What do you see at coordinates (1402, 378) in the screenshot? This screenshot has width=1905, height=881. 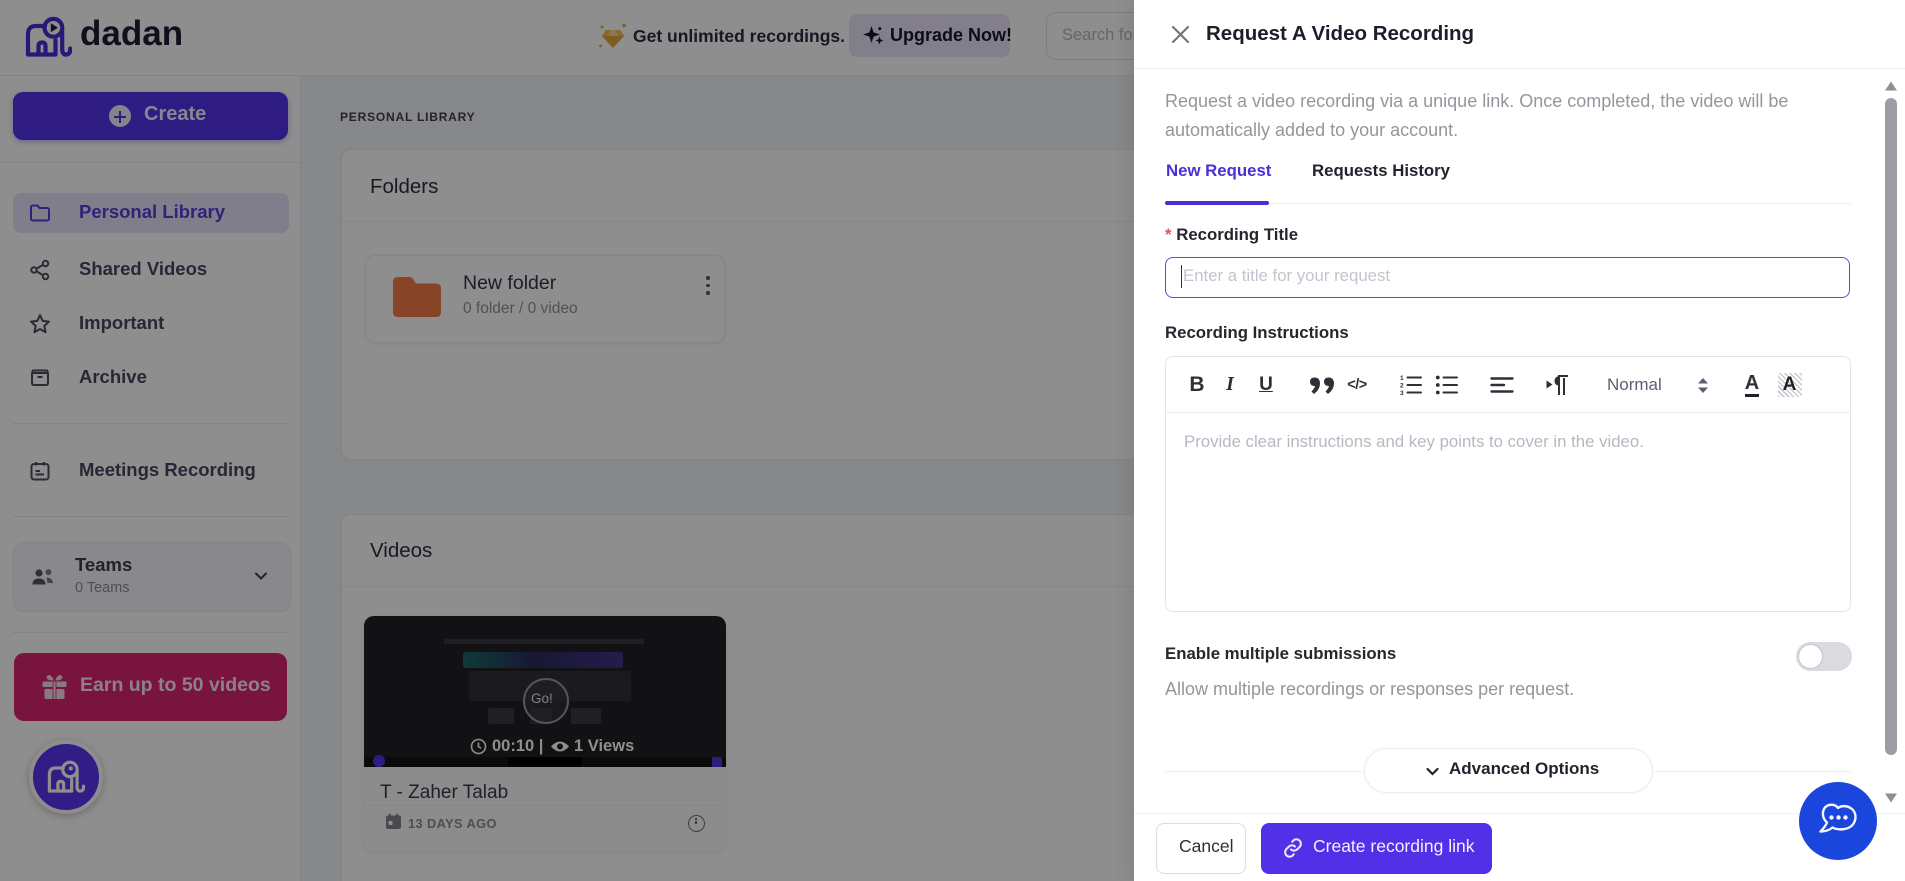 I see `svg-text: 1` at bounding box center [1402, 378].